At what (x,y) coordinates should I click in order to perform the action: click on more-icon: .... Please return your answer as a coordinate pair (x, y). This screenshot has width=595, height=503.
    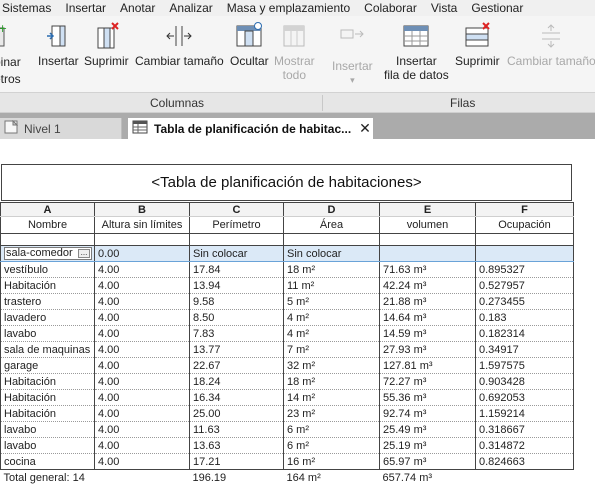
    Looking at the image, I should click on (84, 253).